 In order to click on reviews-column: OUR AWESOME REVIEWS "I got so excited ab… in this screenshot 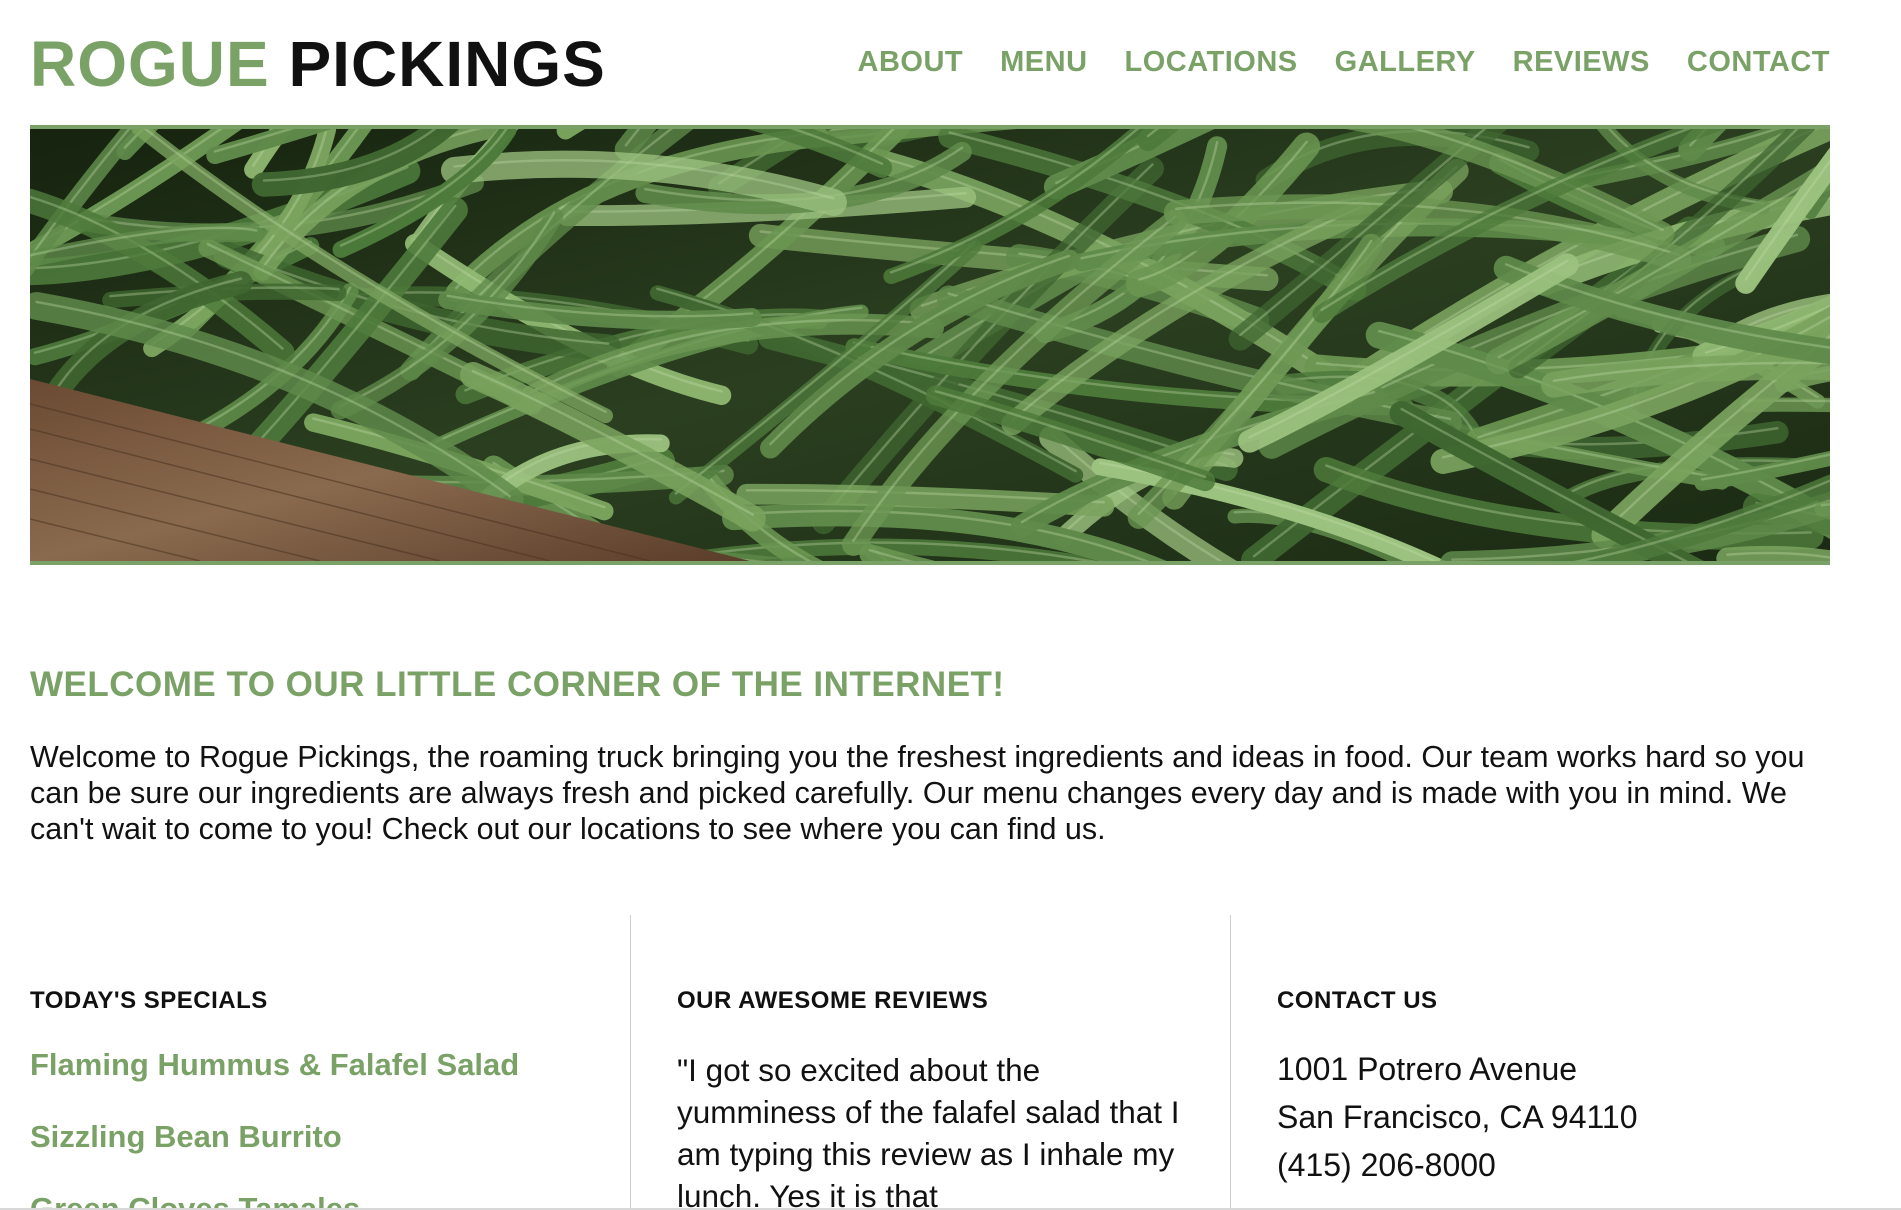, I will do `click(930, 1062)`.